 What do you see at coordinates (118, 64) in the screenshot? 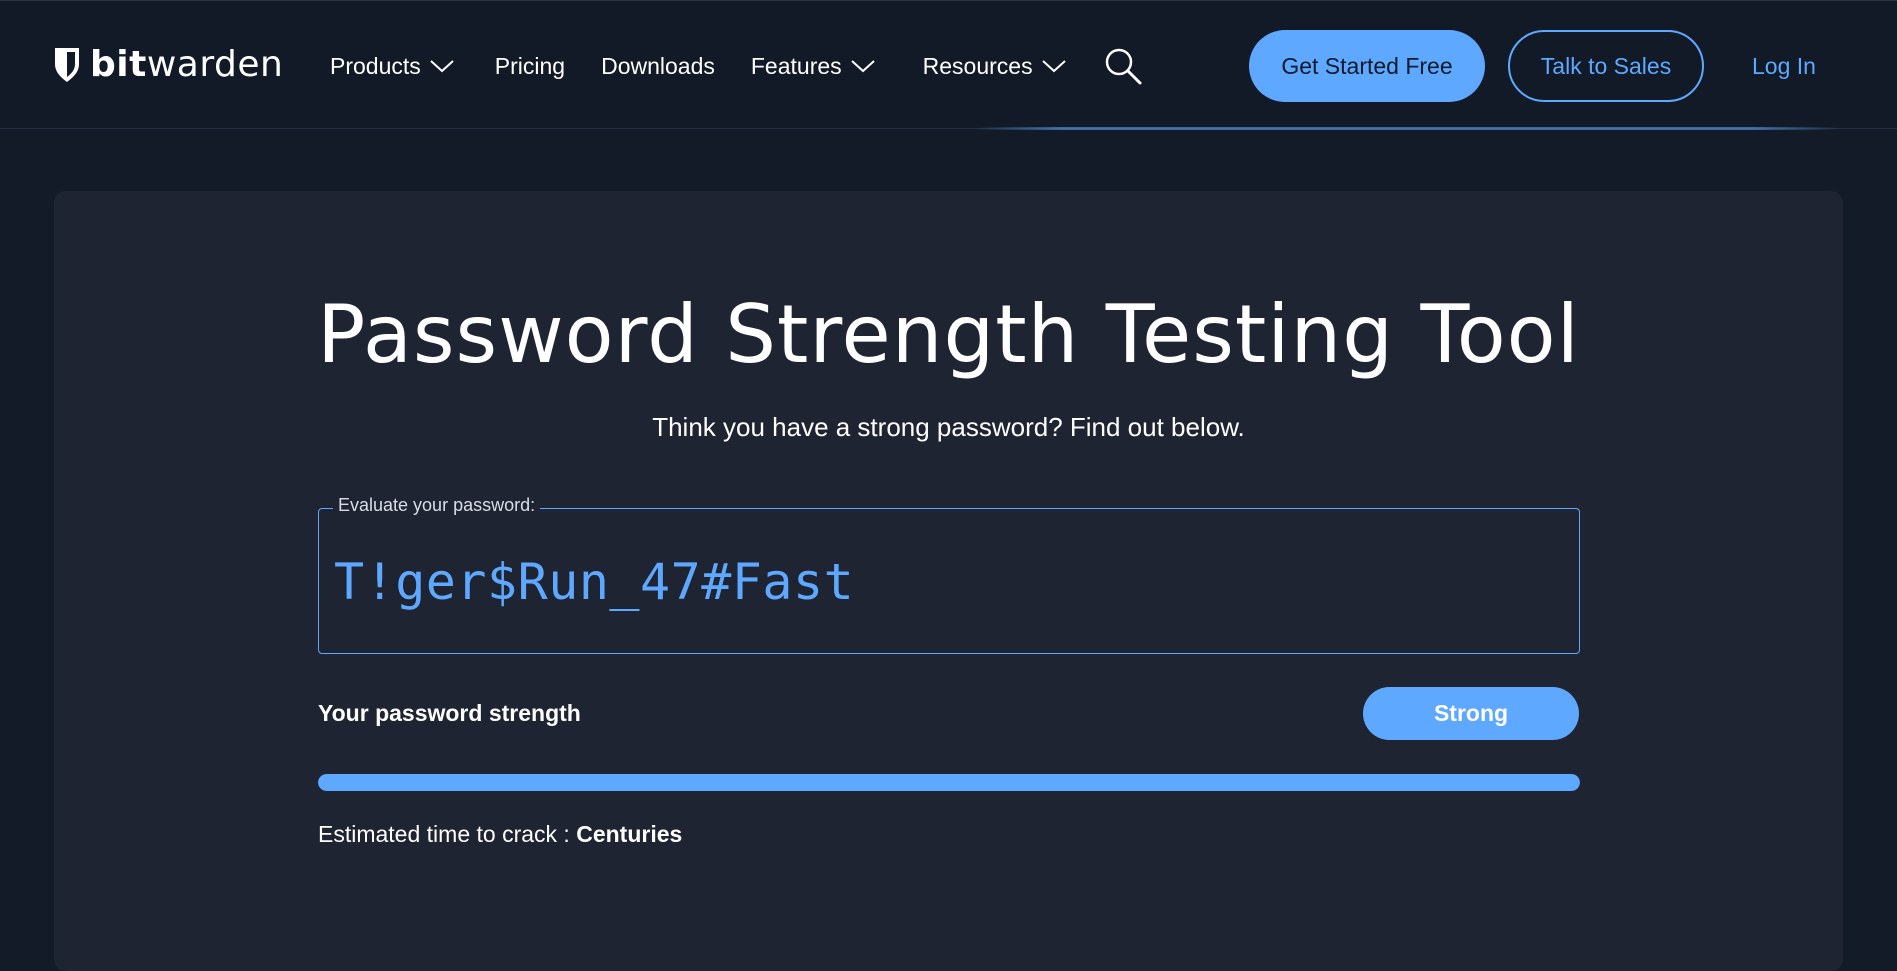
I see `logo-wordmark-bold: bit` at bounding box center [118, 64].